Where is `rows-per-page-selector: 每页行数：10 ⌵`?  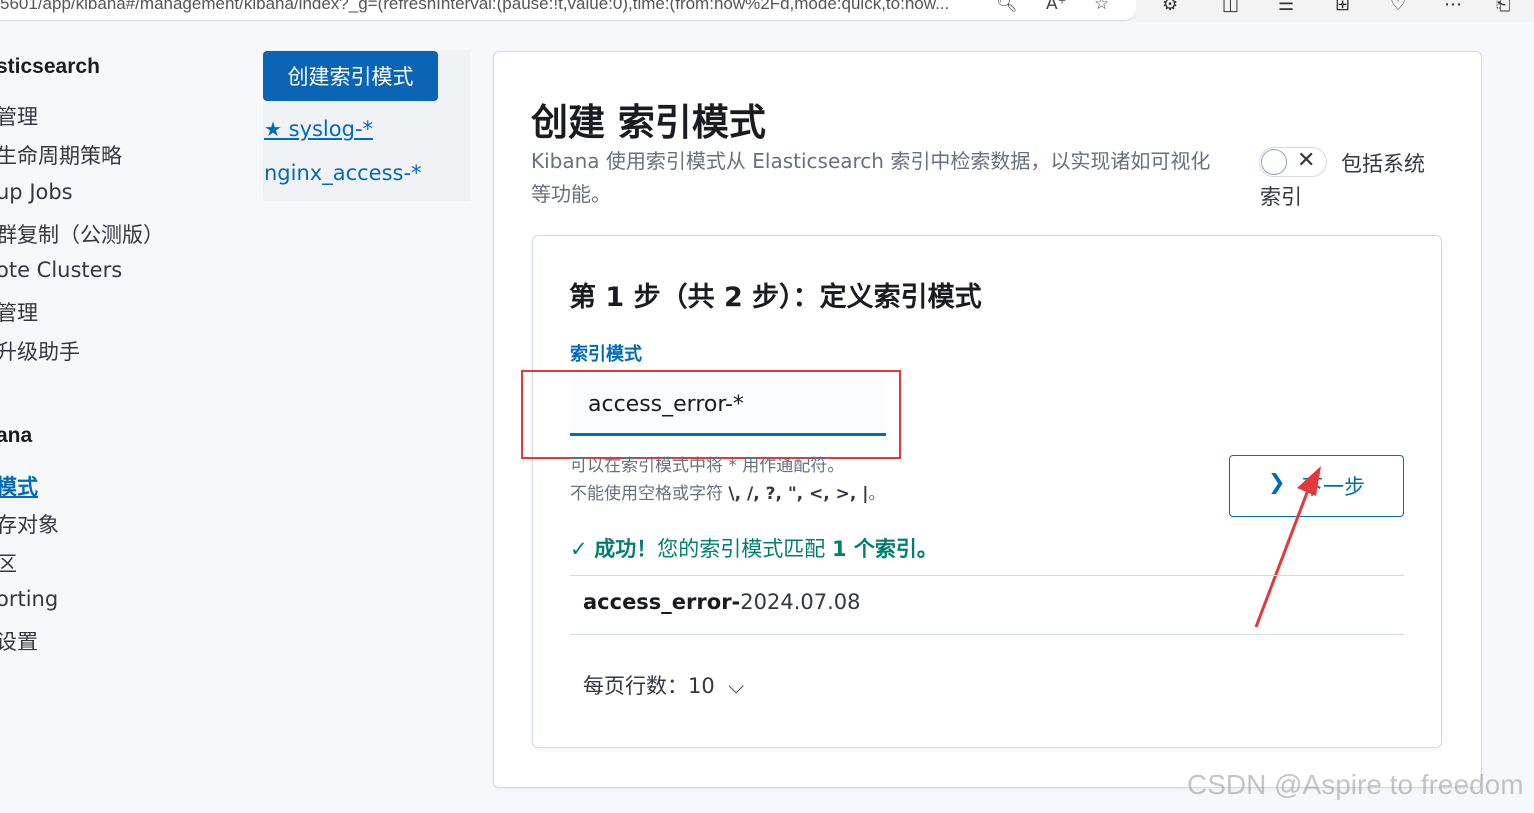
rows-per-page-selector: 每页行数：10 ⌵ is located at coordinates (663, 685).